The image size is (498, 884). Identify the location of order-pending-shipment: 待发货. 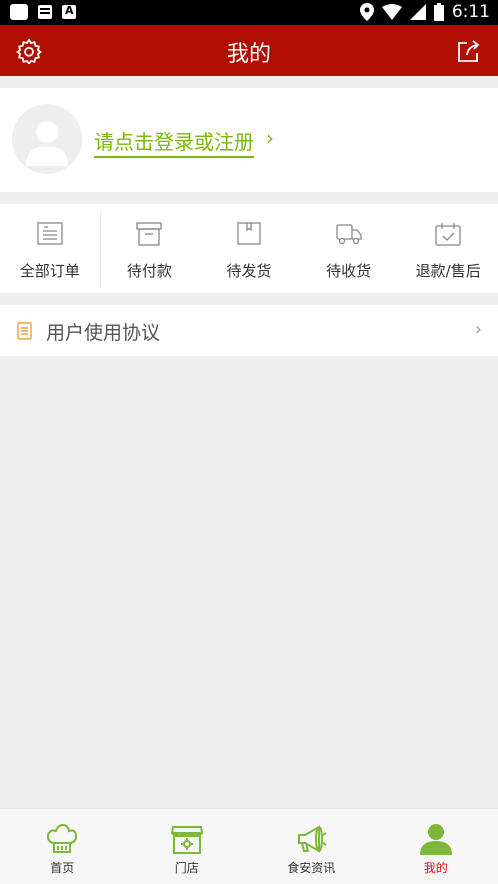
(249, 248).